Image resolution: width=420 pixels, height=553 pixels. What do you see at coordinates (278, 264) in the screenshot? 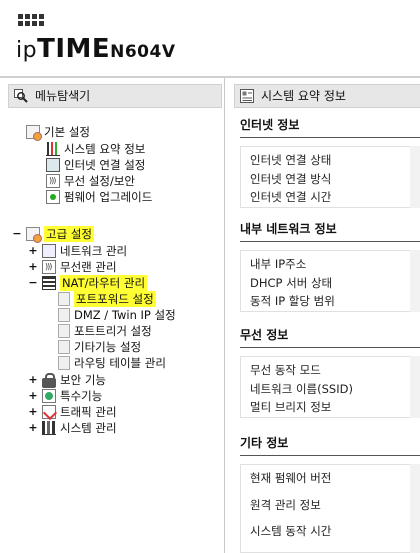
I see `info-row-label: 내부 IP주소` at bounding box center [278, 264].